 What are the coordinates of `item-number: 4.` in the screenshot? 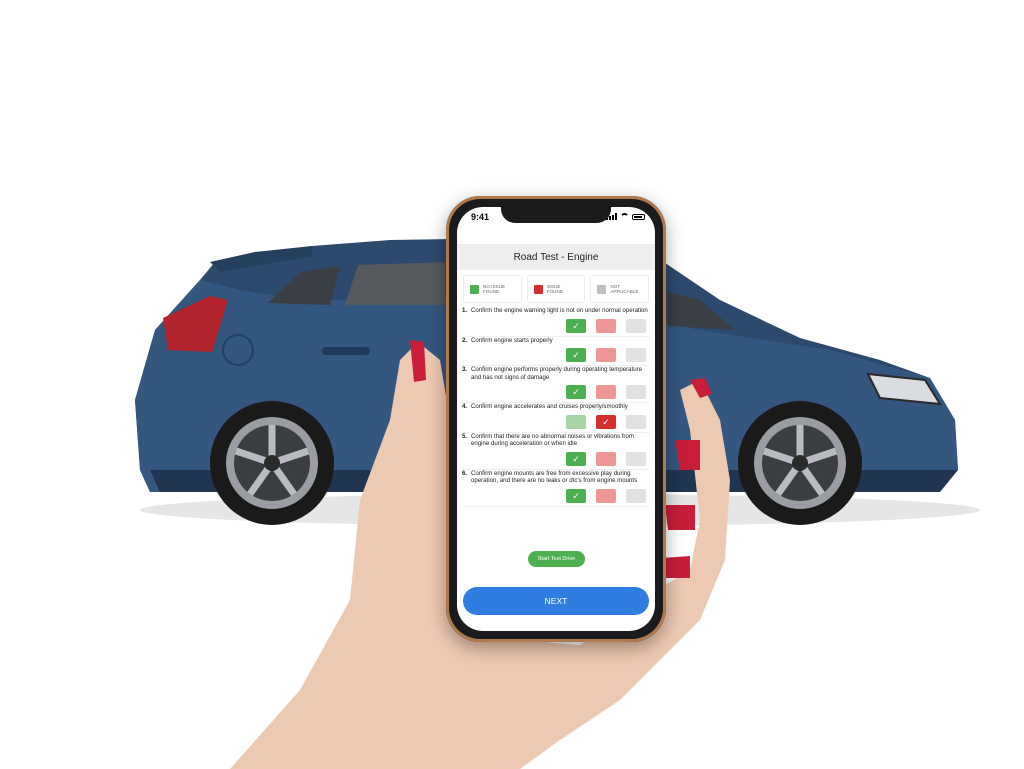 It's located at (465, 406).